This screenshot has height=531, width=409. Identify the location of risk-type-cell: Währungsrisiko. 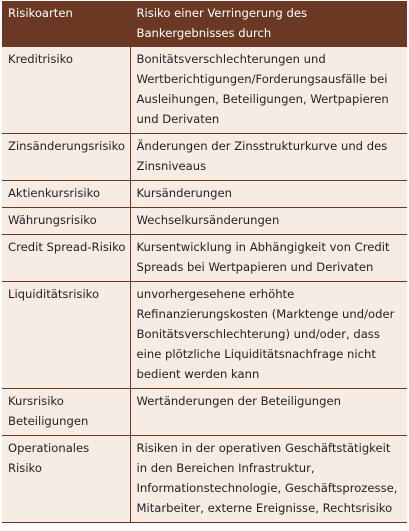
(66, 221).